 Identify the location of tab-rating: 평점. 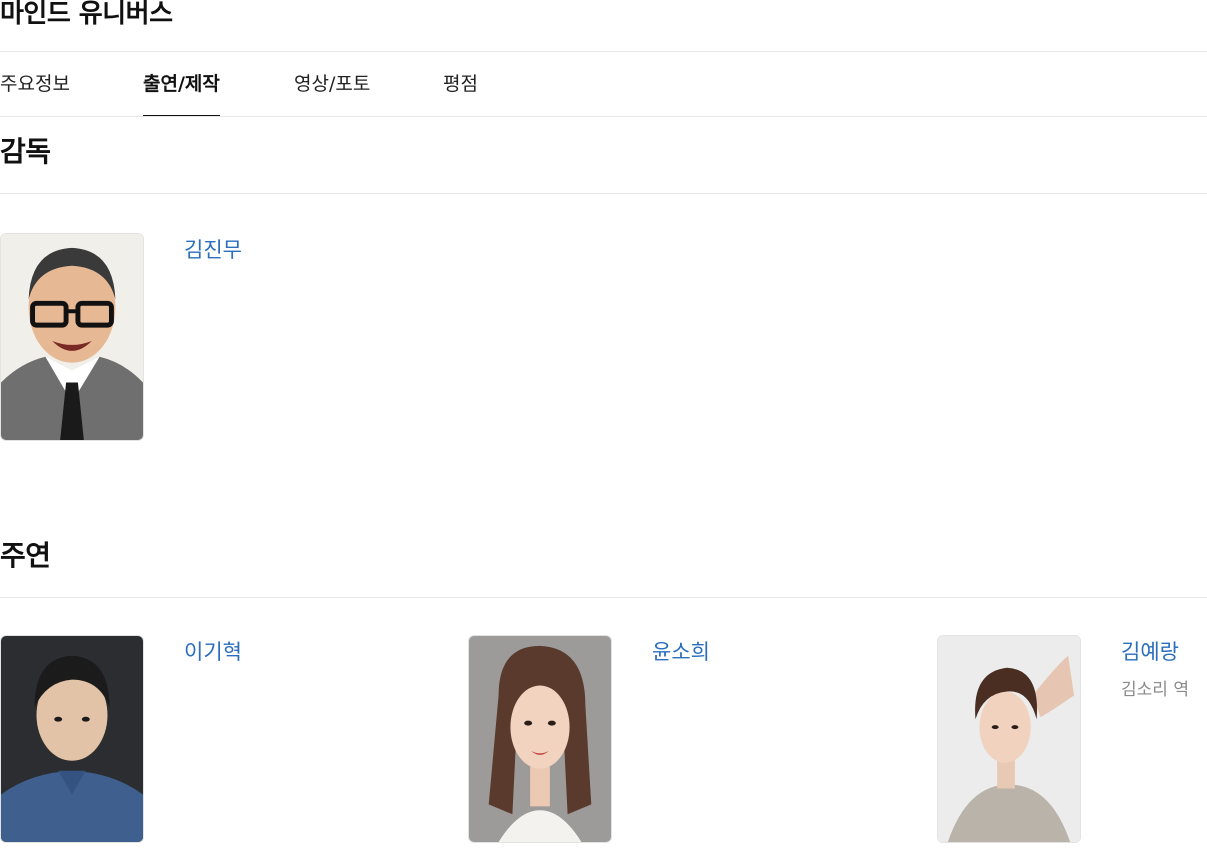
(460, 84).